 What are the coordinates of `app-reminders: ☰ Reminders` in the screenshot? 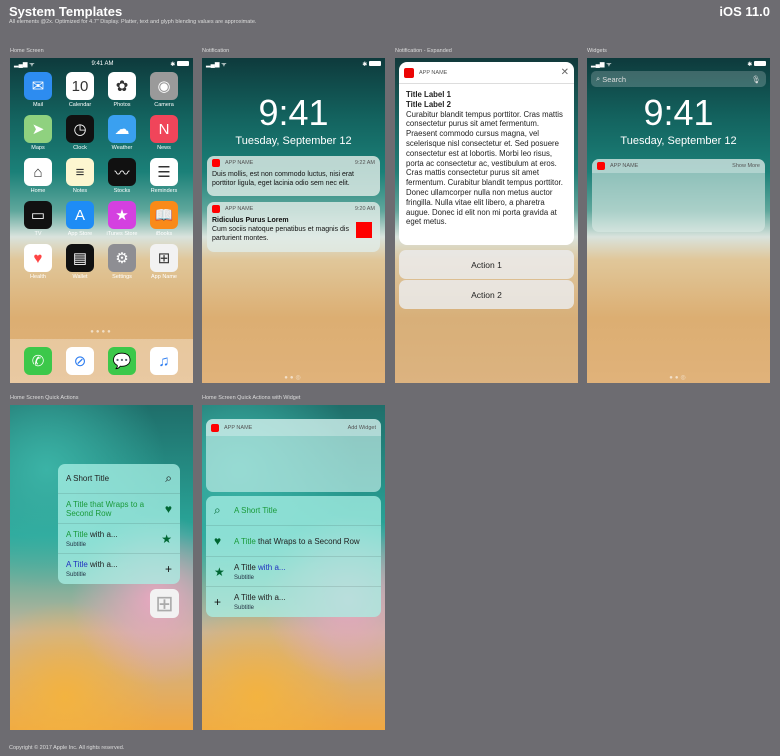 It's located at (164, 176).